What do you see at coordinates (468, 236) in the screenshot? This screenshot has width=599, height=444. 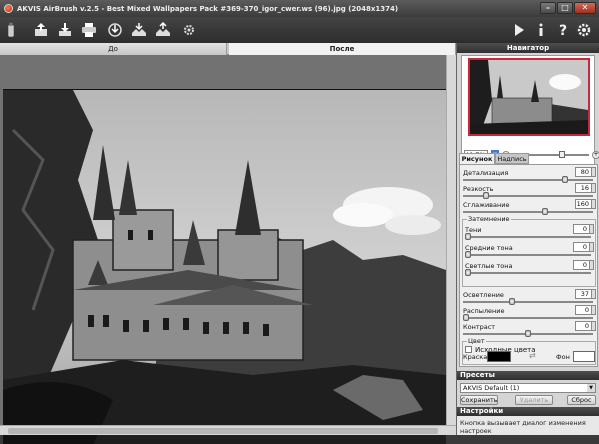 I see `shadows-slider-knob` at bounding box center [468, 236].